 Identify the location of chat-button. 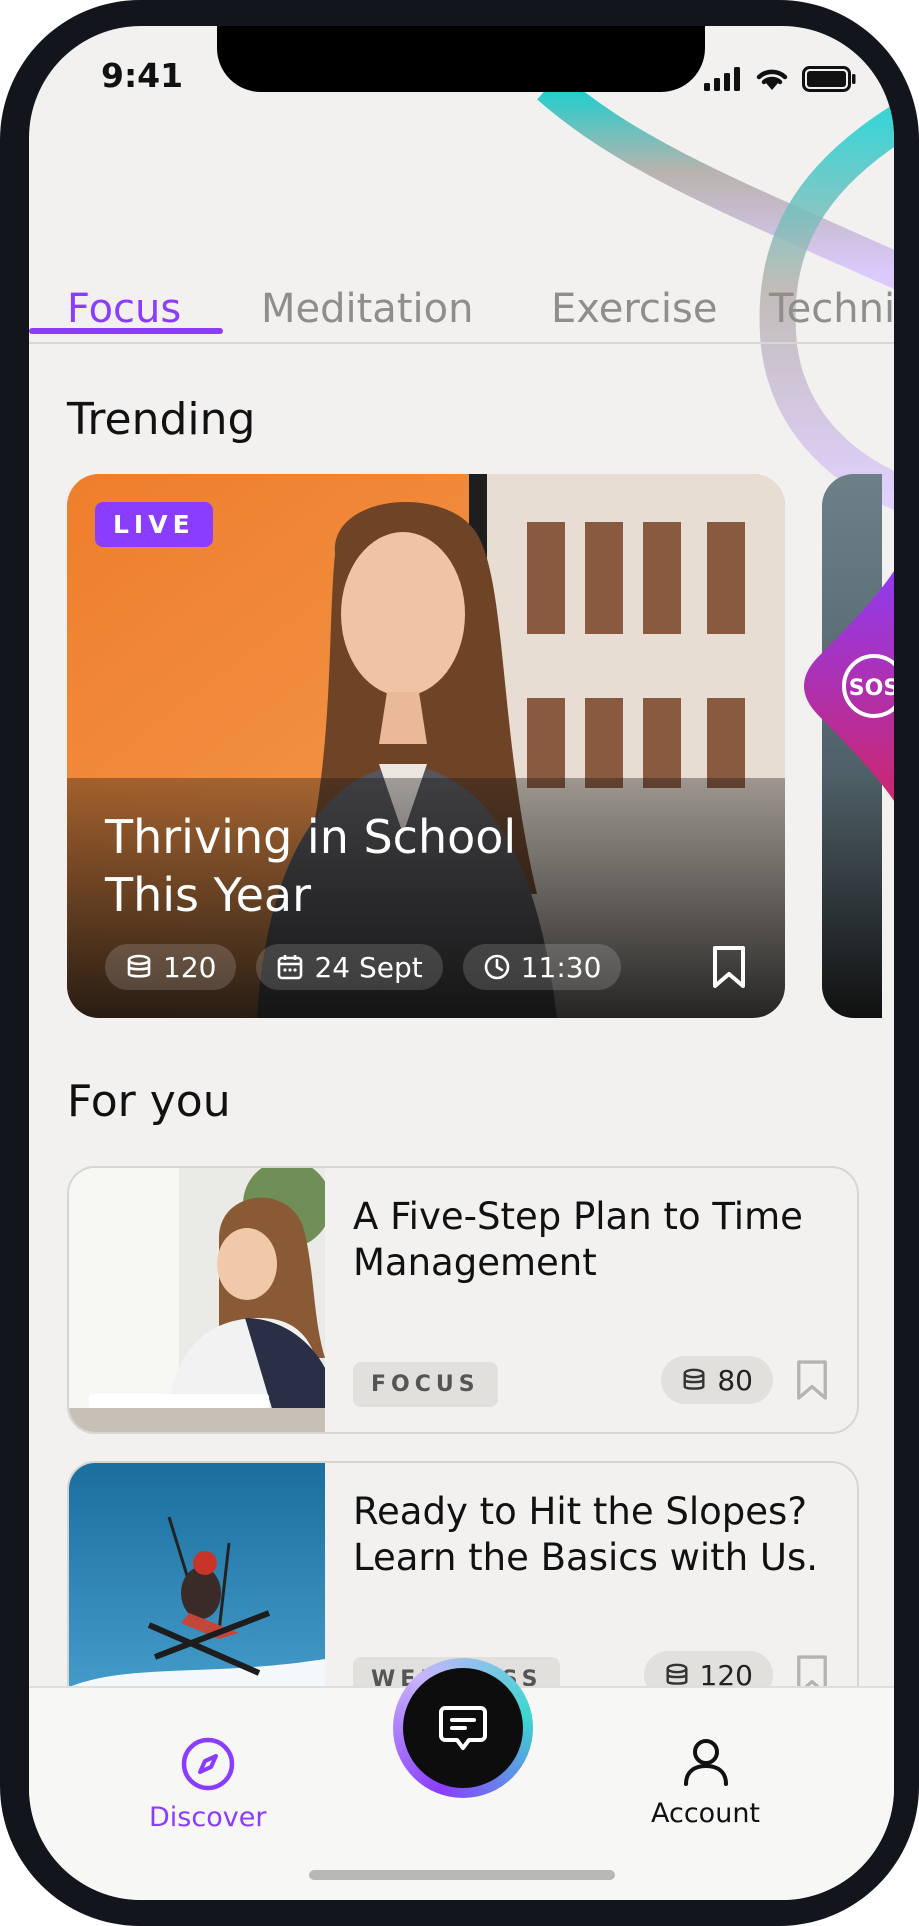
(463, 1728).